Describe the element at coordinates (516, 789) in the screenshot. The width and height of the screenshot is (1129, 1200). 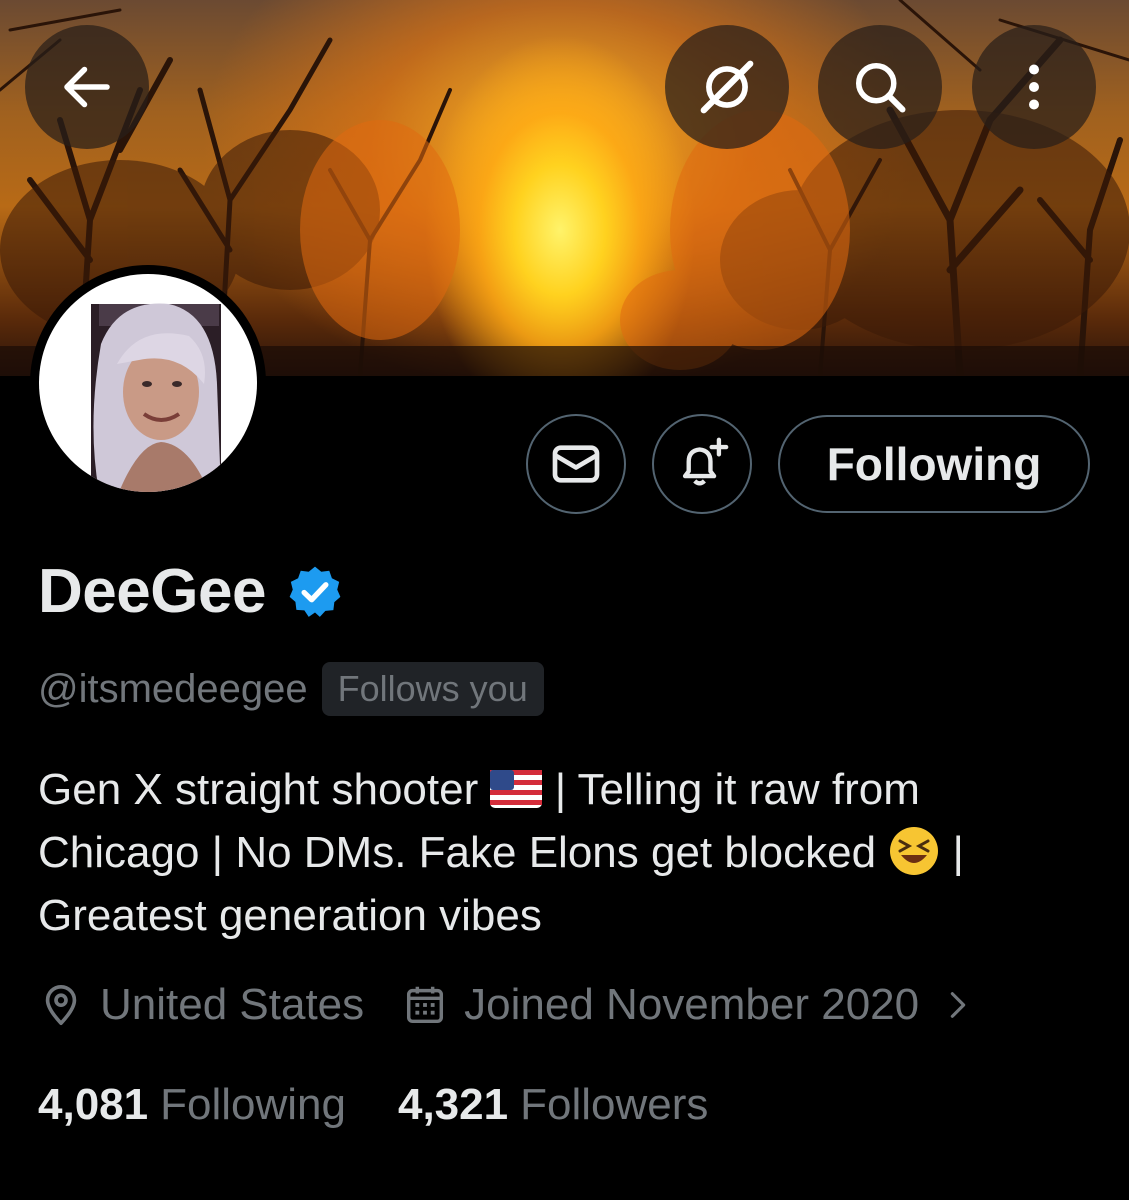
I see `us-flag-icon` at that location.